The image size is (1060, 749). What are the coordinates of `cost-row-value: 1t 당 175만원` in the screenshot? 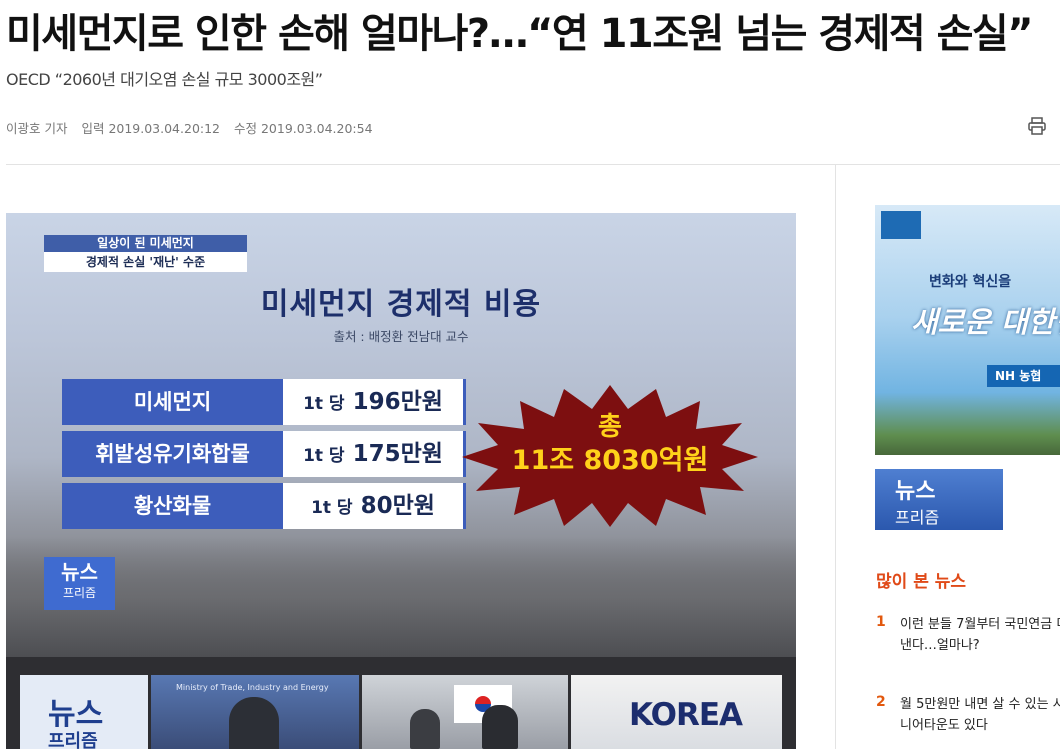 It's located at (374, 454).